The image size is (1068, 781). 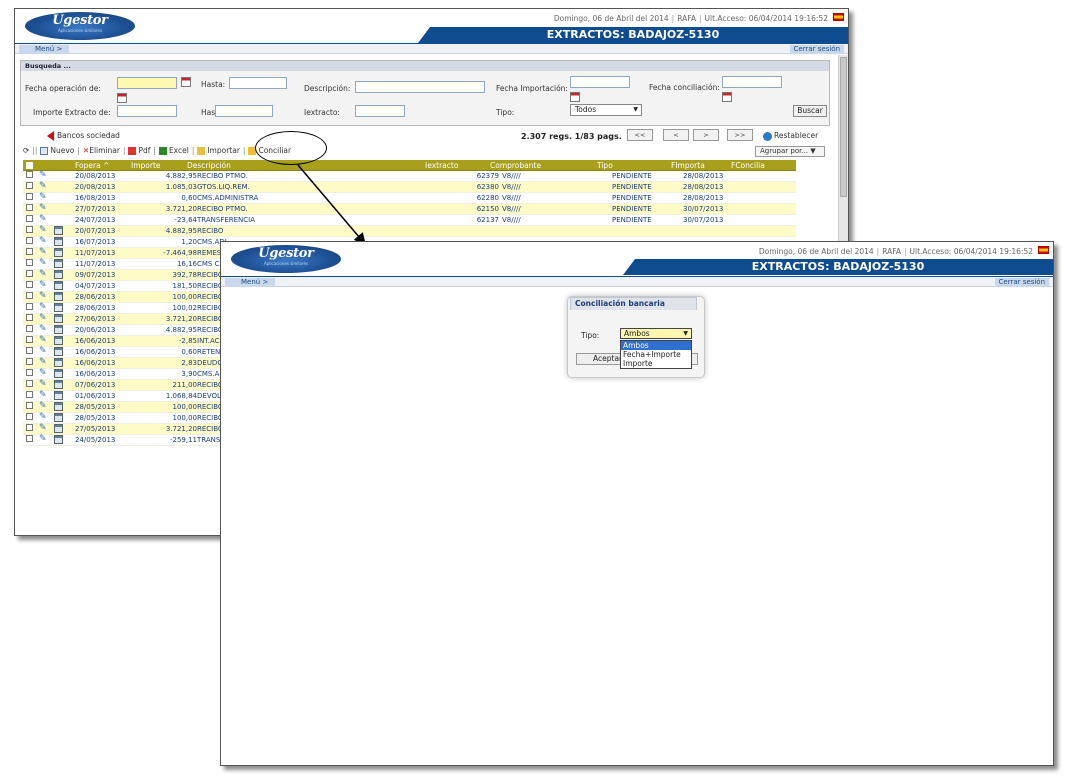 What do you see at coordinates (420, 87) in the screenshot?
I see `descripcion-input` at bounding box center [420, 87].